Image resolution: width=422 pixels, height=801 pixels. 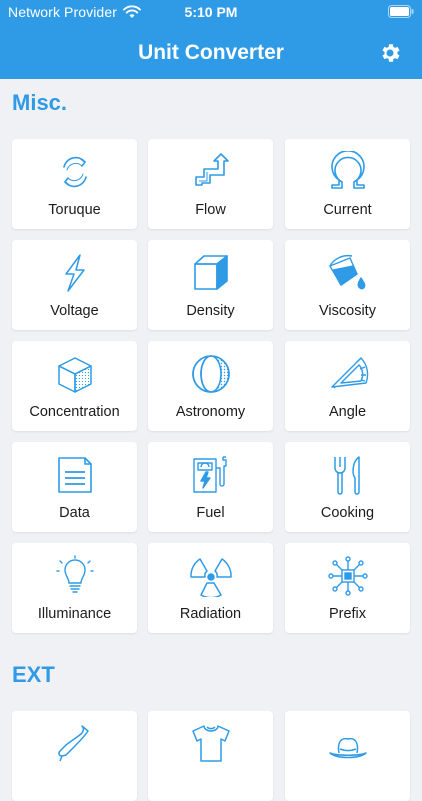 I want to click on card-cooking: Cooking, so click(x=347, y=487).